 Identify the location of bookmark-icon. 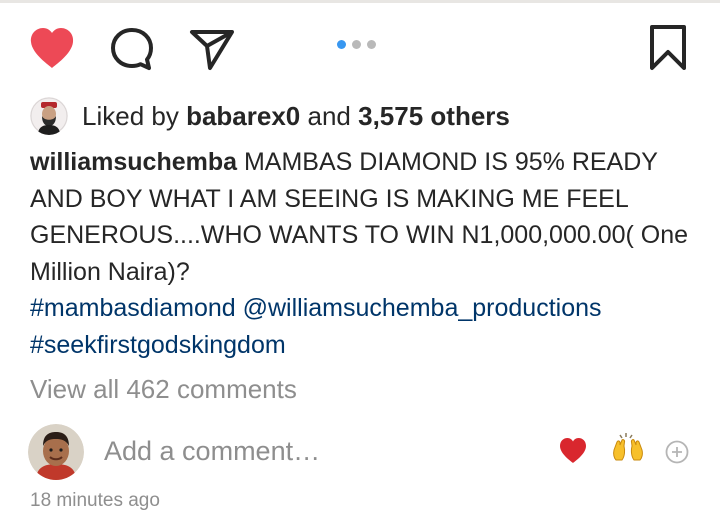
(668, 47).